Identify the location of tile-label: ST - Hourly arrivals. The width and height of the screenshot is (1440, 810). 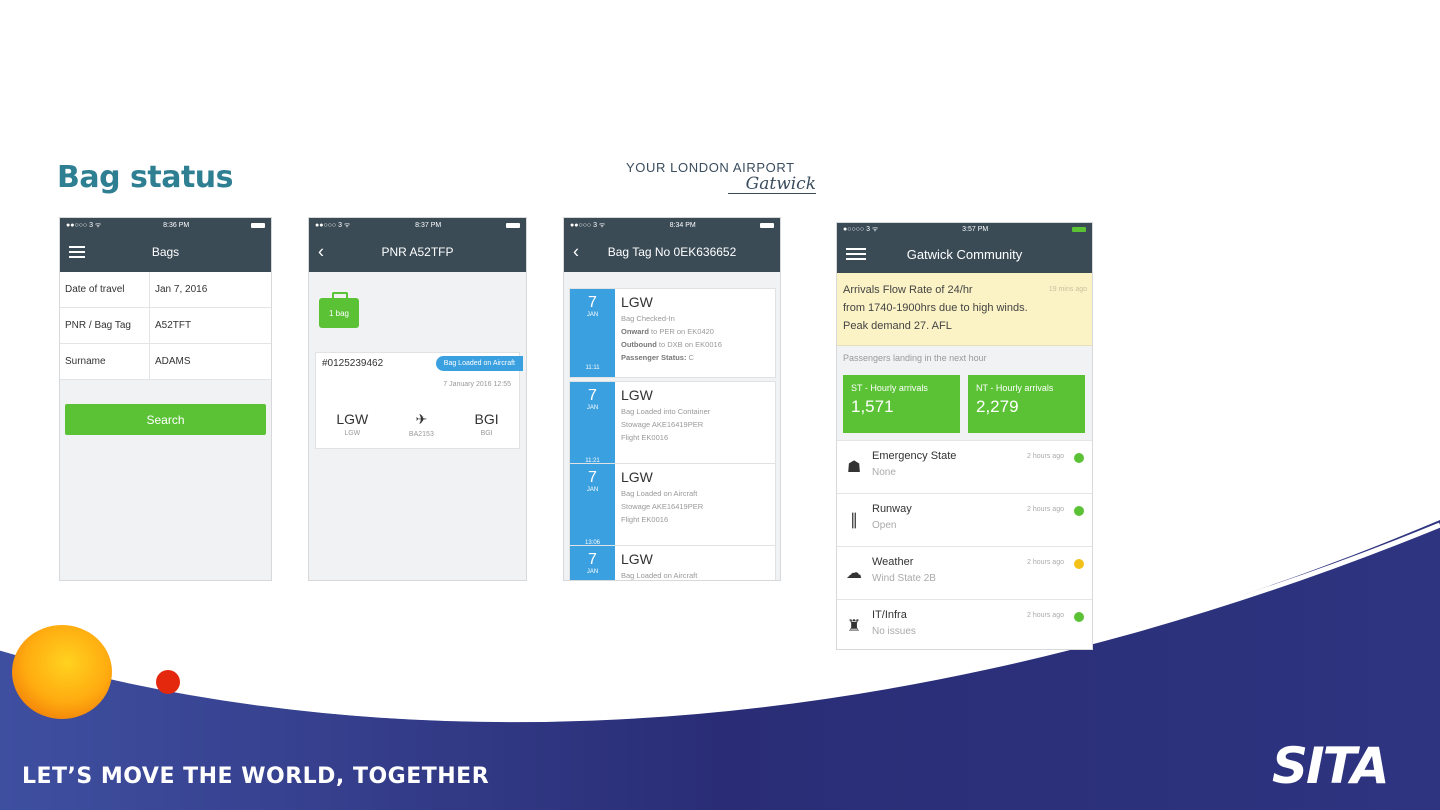
(889, 388).